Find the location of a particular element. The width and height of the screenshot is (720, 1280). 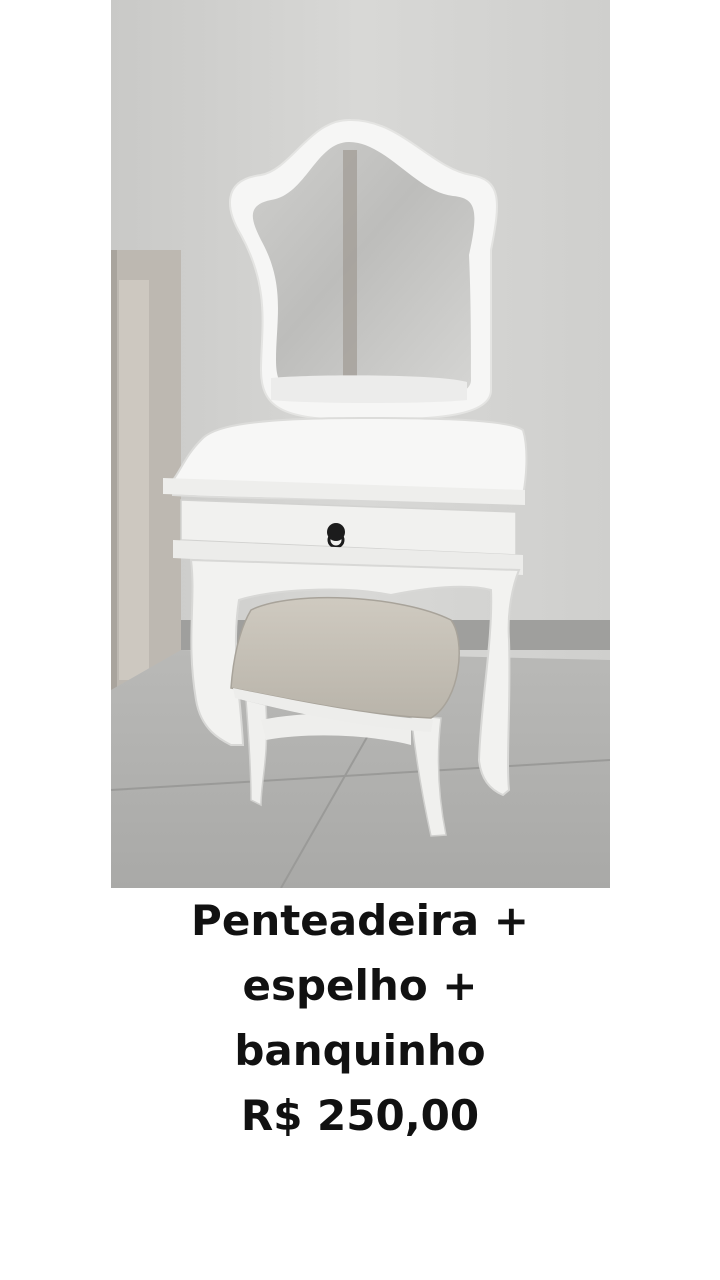

listing-title-line-1: Penteadeira + is located at coordinates (360, 920).